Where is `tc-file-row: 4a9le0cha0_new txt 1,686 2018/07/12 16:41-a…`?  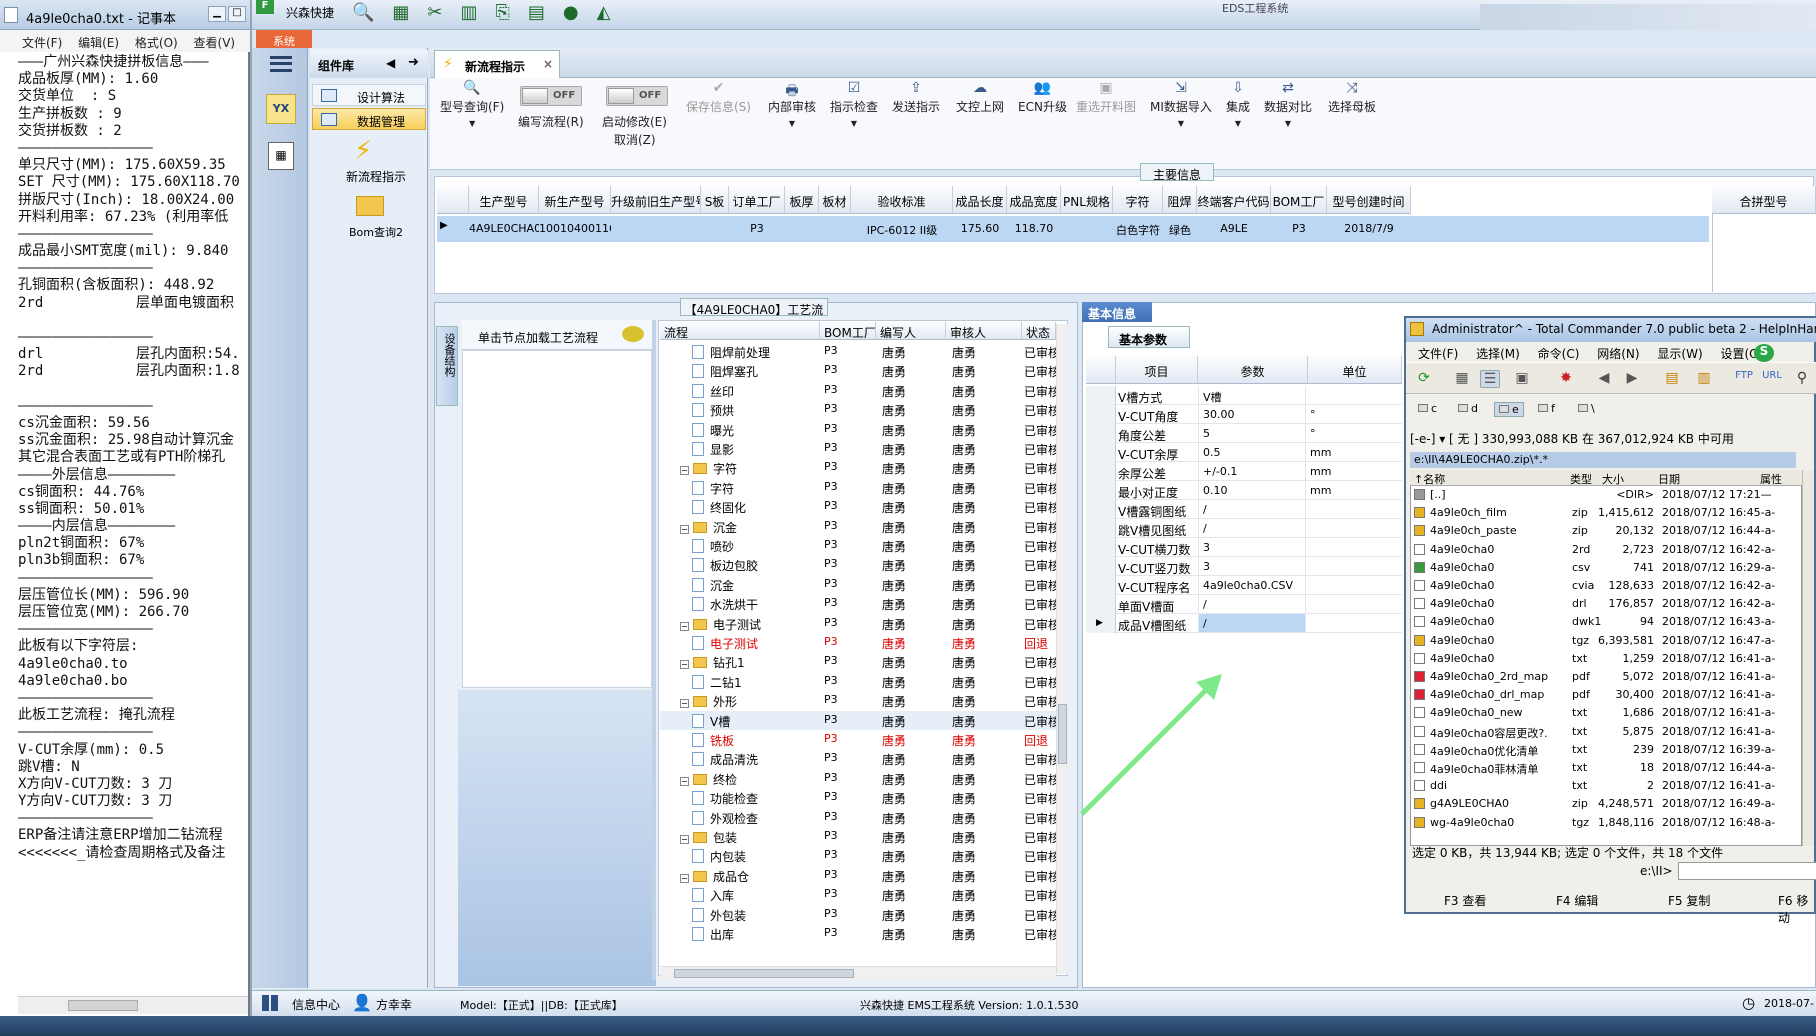
tc-file-row: 4a9le0cha0_new txt 1,686 2018/07/12 16:41-a… is located at coordinates (1607, 713).